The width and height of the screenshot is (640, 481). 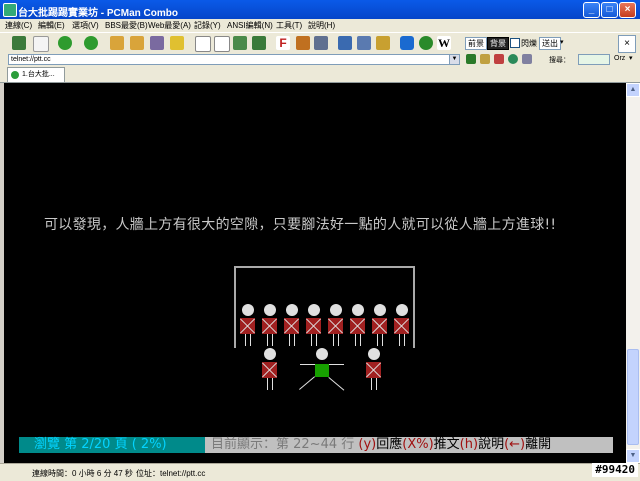 I want to click on maximize-button: □, so click(x=609, y=10).